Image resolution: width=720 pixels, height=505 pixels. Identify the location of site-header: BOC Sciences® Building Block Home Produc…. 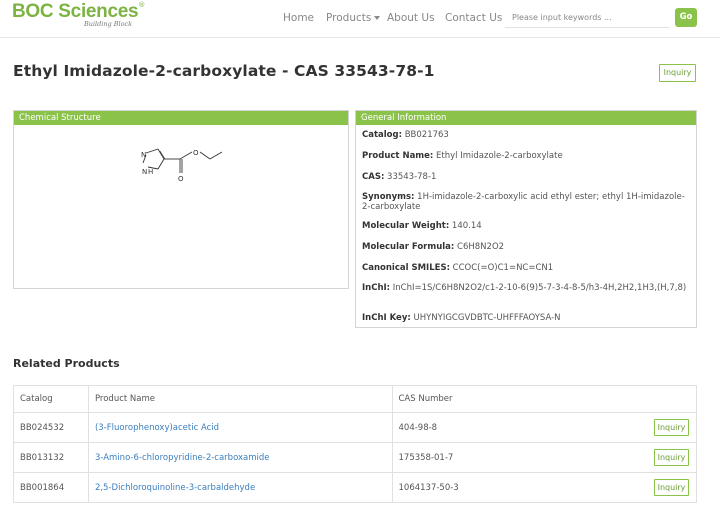
(360, 19).